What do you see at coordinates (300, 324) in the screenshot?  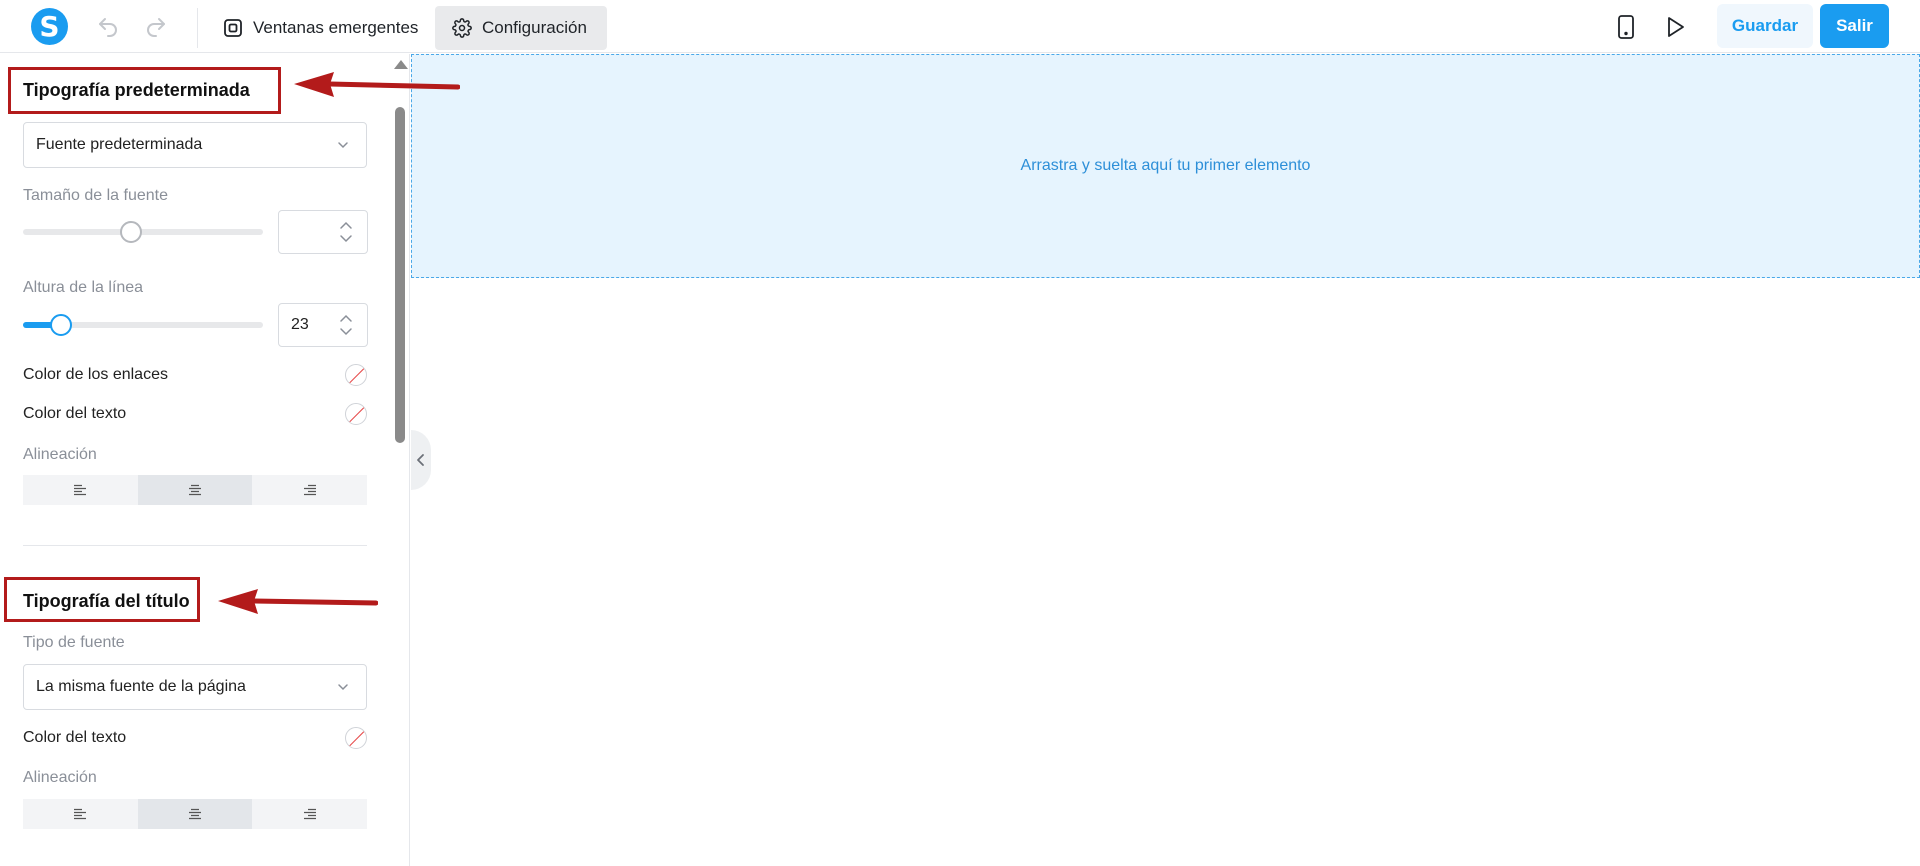 I see `line-height-value: 23` at bounding box center [300, 324].